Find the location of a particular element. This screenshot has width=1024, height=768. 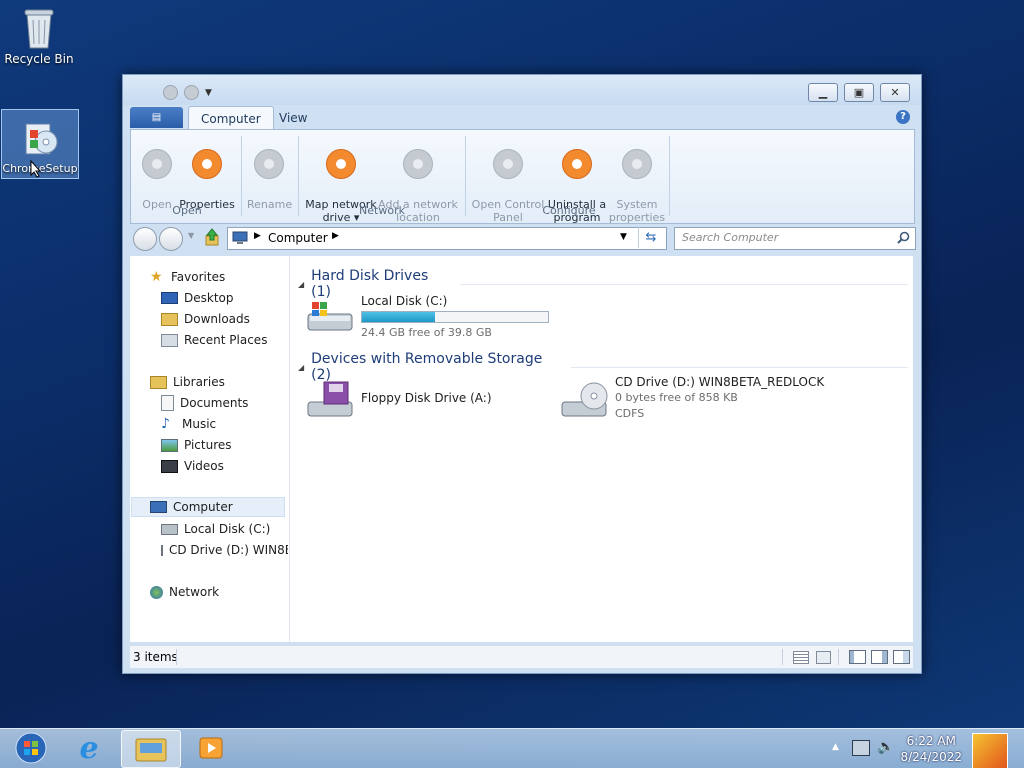

cd-drive-icon is located at coordinates (162, 550).